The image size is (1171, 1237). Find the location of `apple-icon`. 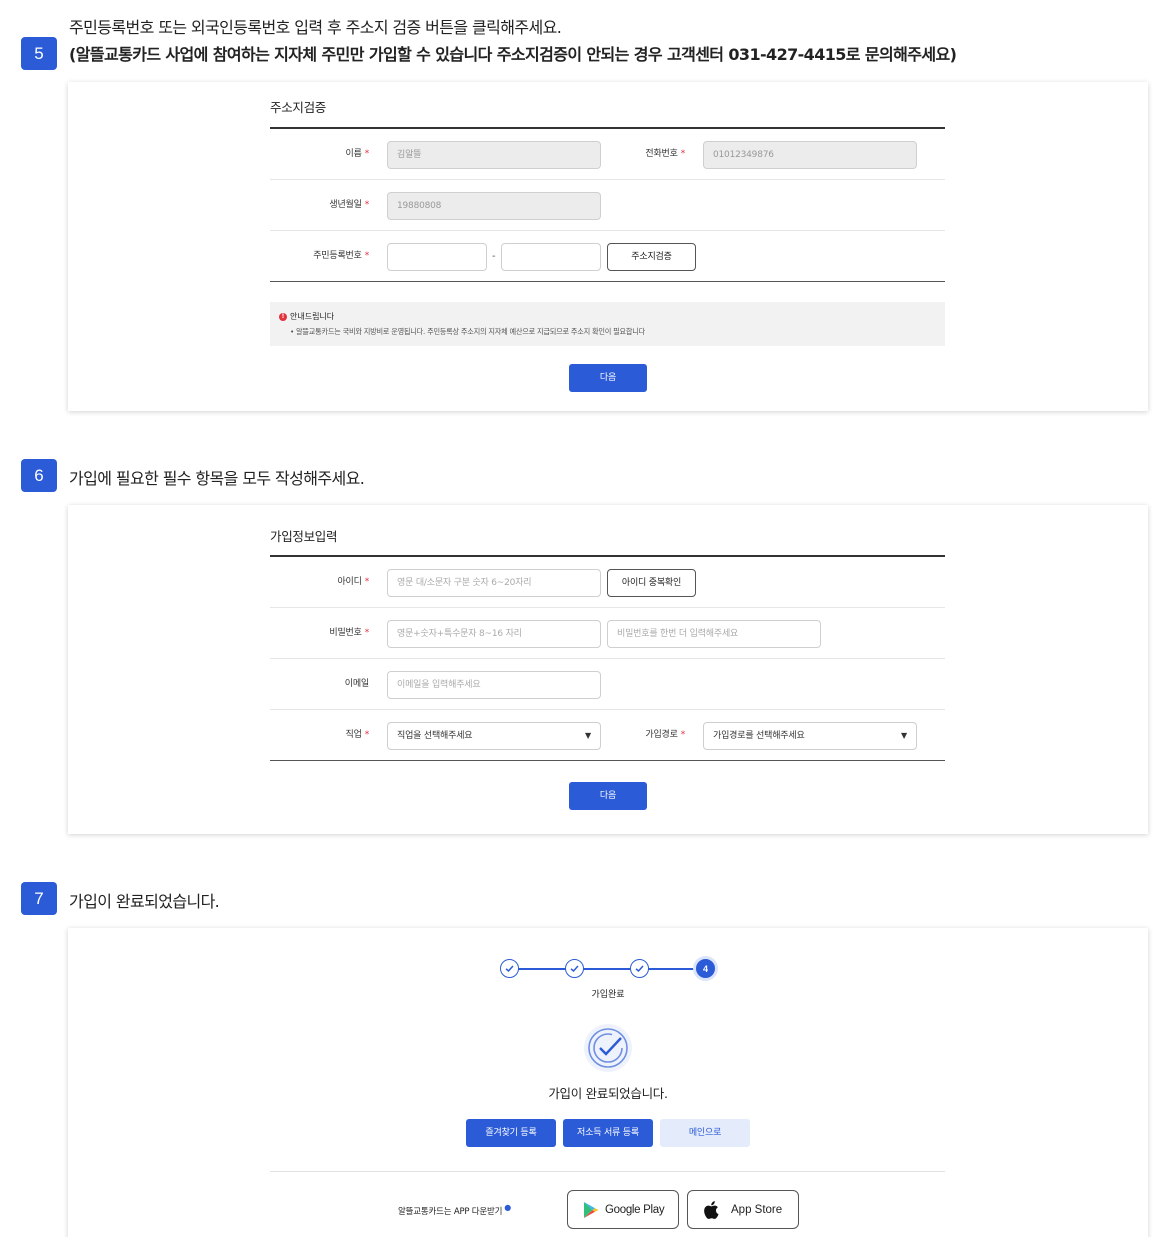

apple-icon is located at coordinates (711, 1209).